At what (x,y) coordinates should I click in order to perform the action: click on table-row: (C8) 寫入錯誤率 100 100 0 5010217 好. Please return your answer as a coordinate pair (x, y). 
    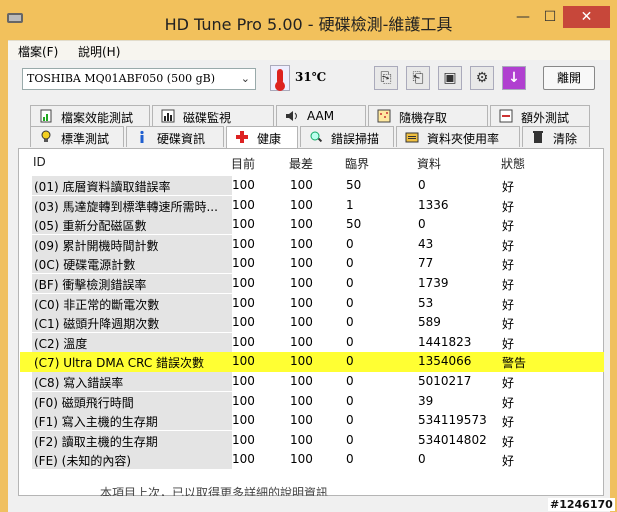
    Looking at the image, I should click on (312, 382).